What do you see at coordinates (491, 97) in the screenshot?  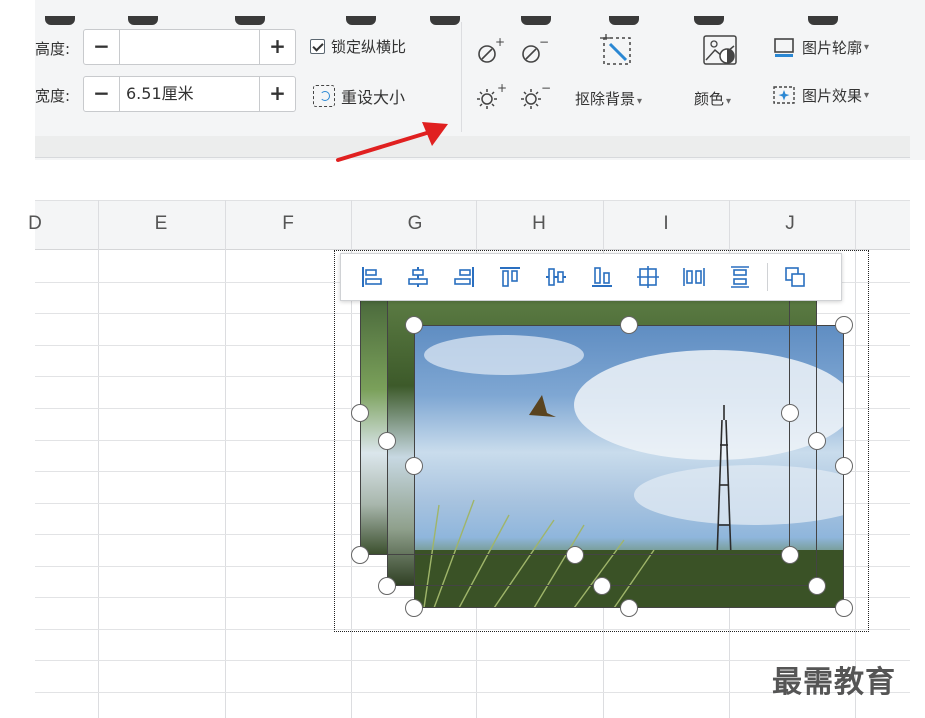 I see `brightness-increase-icon: +` at bounding box center [491, 97].